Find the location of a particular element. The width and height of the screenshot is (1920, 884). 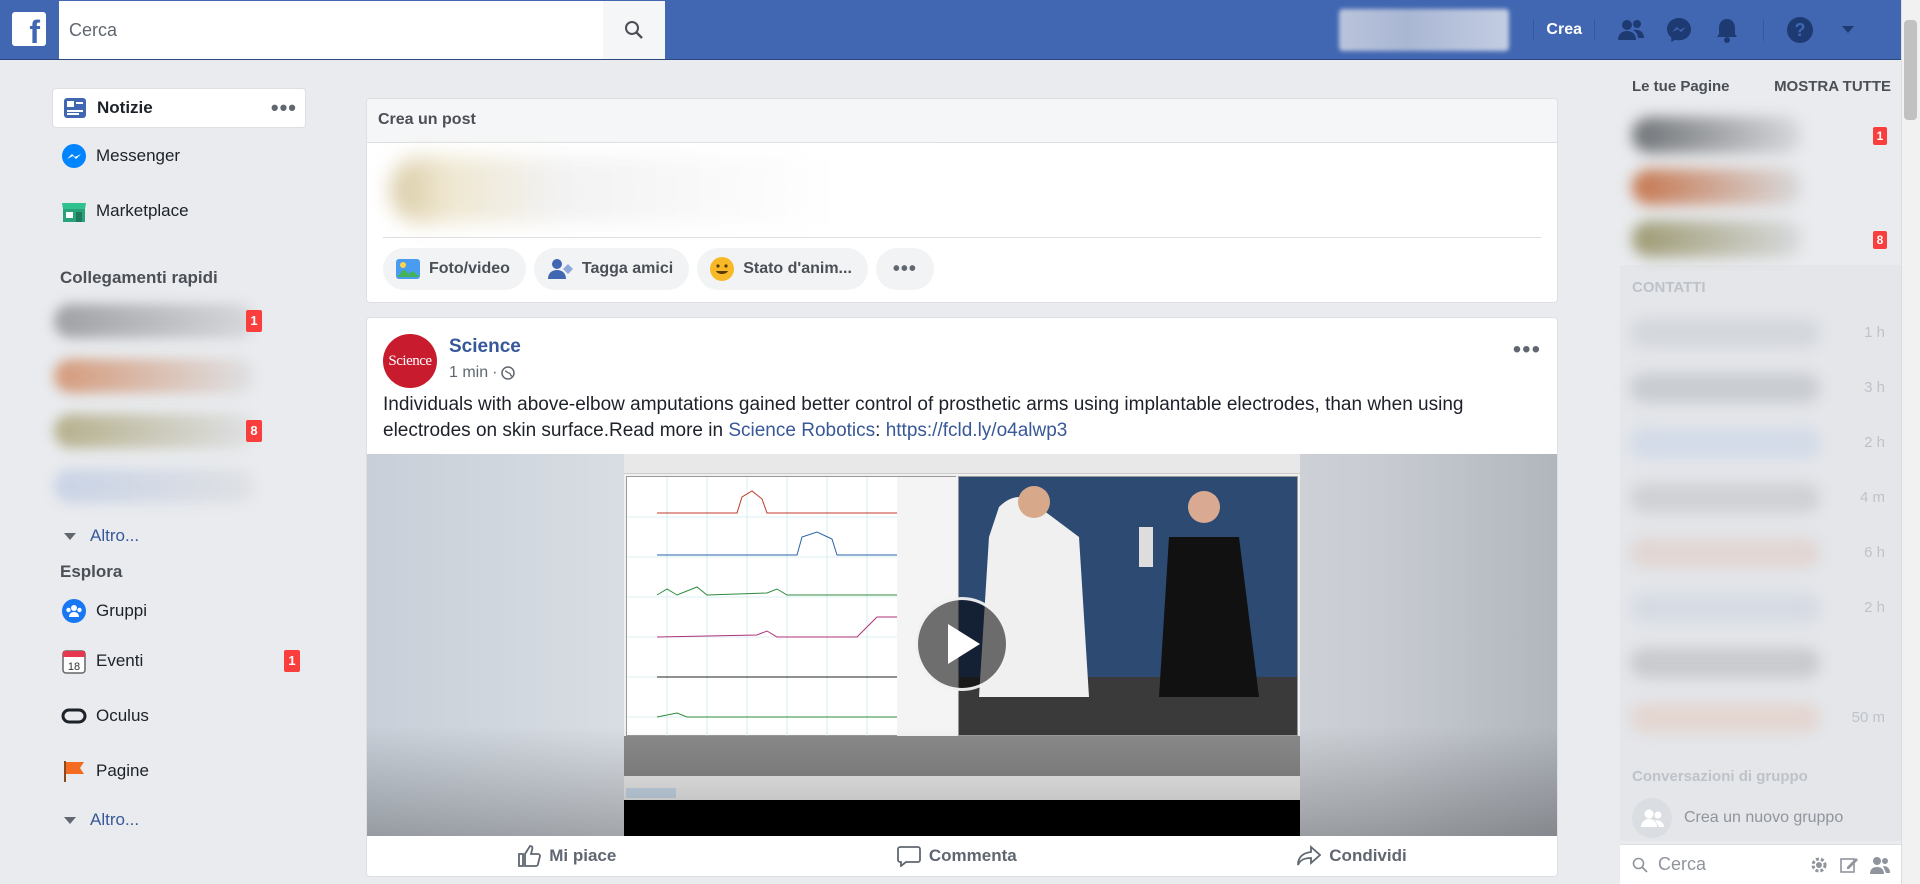

new-group-label: Crea un nuovo gruppo is located at coordinates (1764, 817).